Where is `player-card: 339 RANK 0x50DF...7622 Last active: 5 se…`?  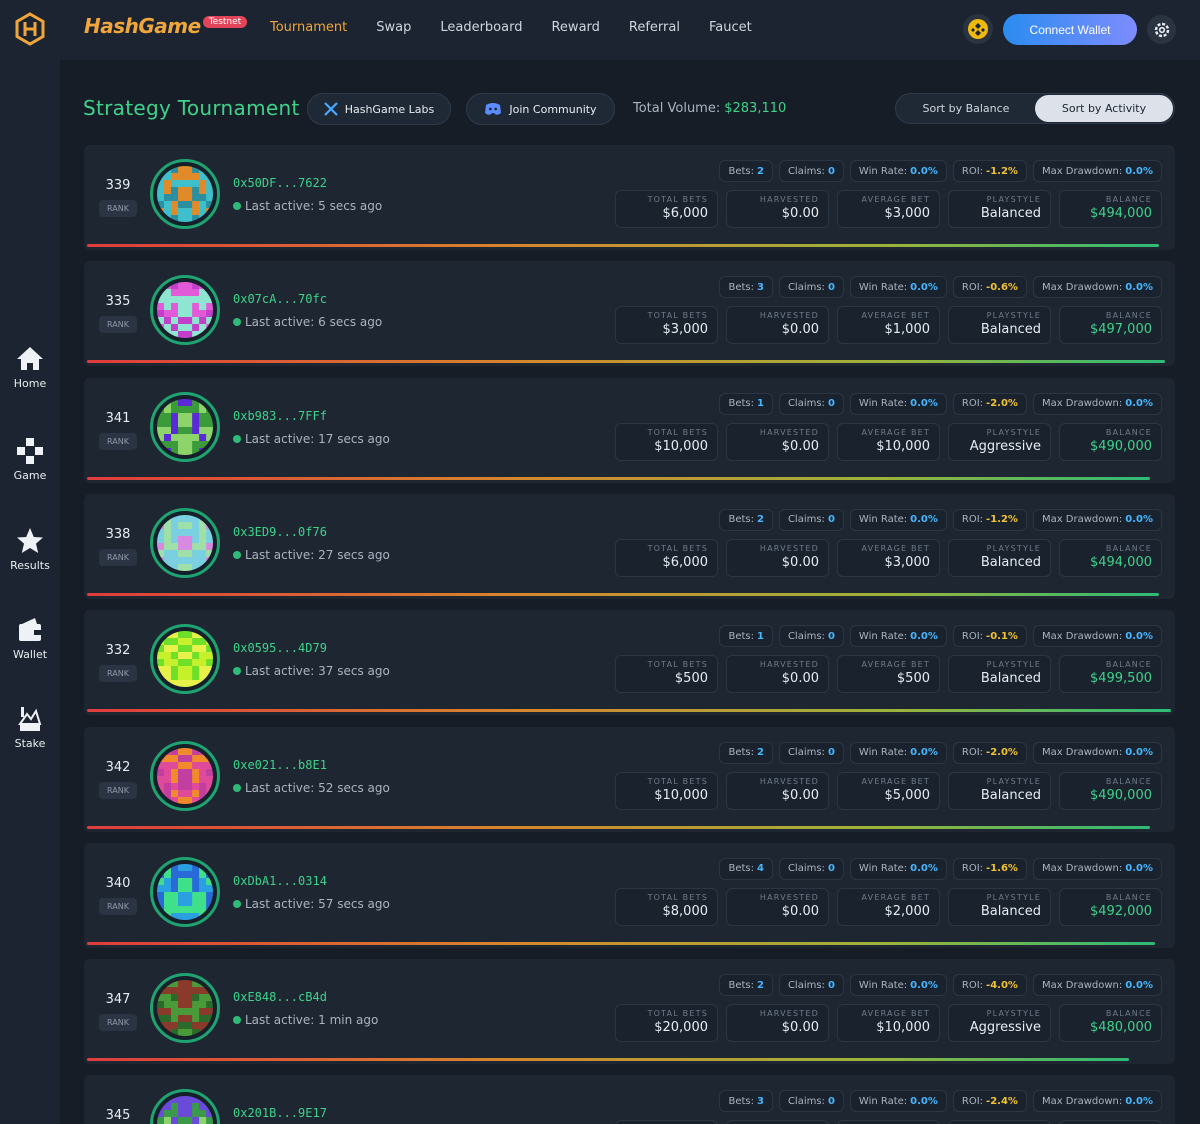
player-card: 339 RANK 0x50DF...7622 Last active: 5 se… is located at coordinates (629, 197).